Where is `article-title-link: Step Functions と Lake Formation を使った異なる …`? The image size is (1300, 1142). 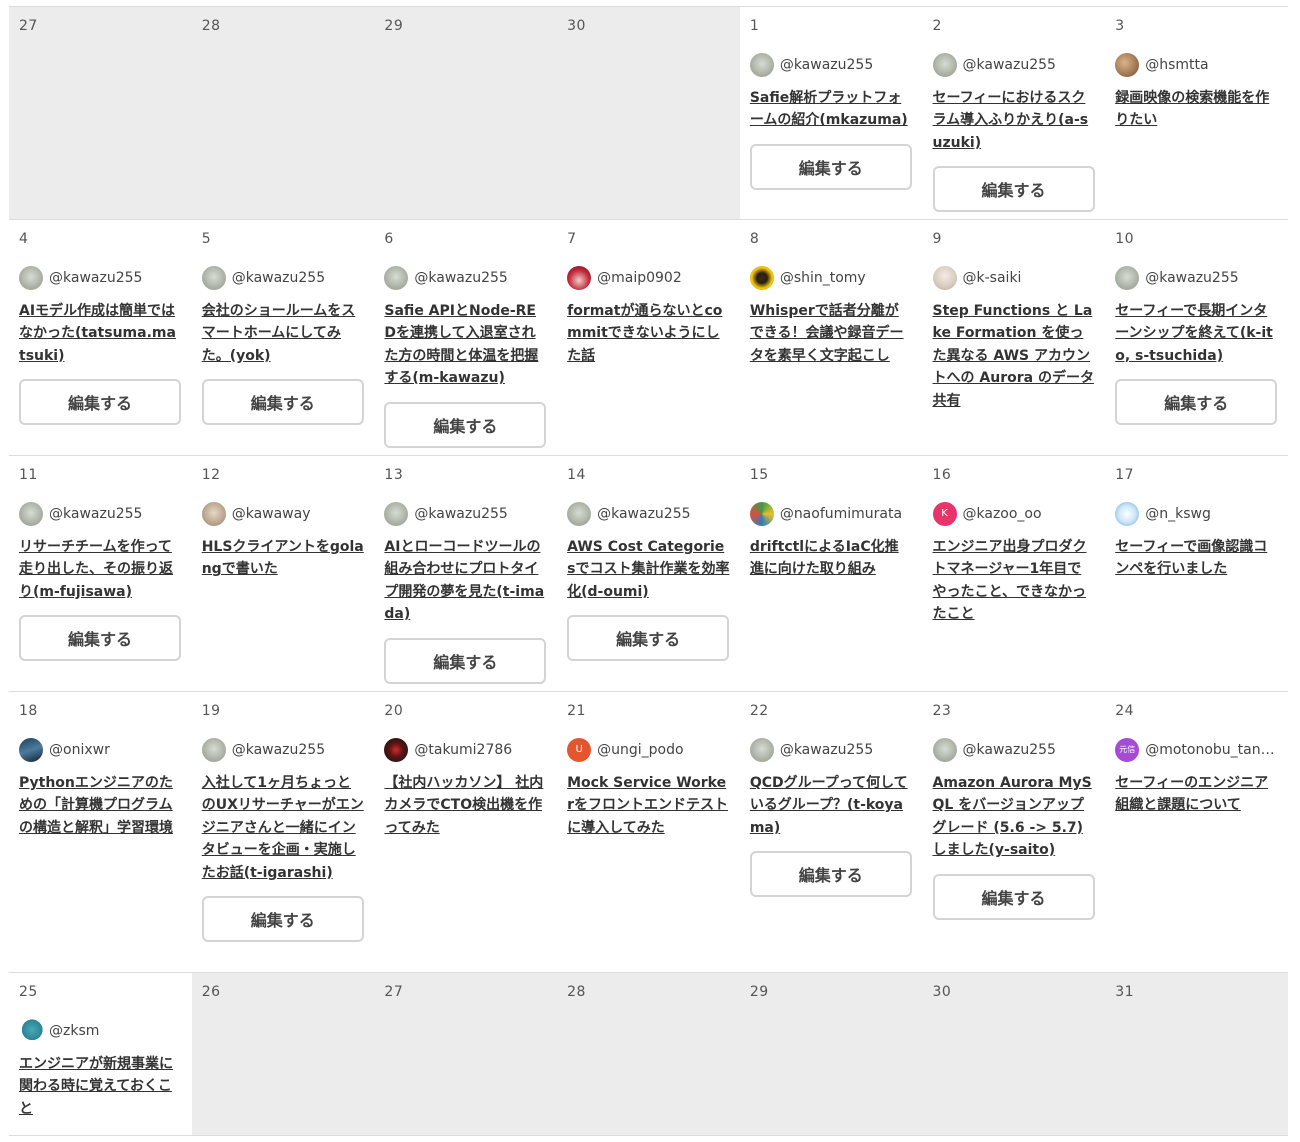
article-title-link: Step Functions と Lake Formation を使った異なる … is located at coordinates (1014, 356).